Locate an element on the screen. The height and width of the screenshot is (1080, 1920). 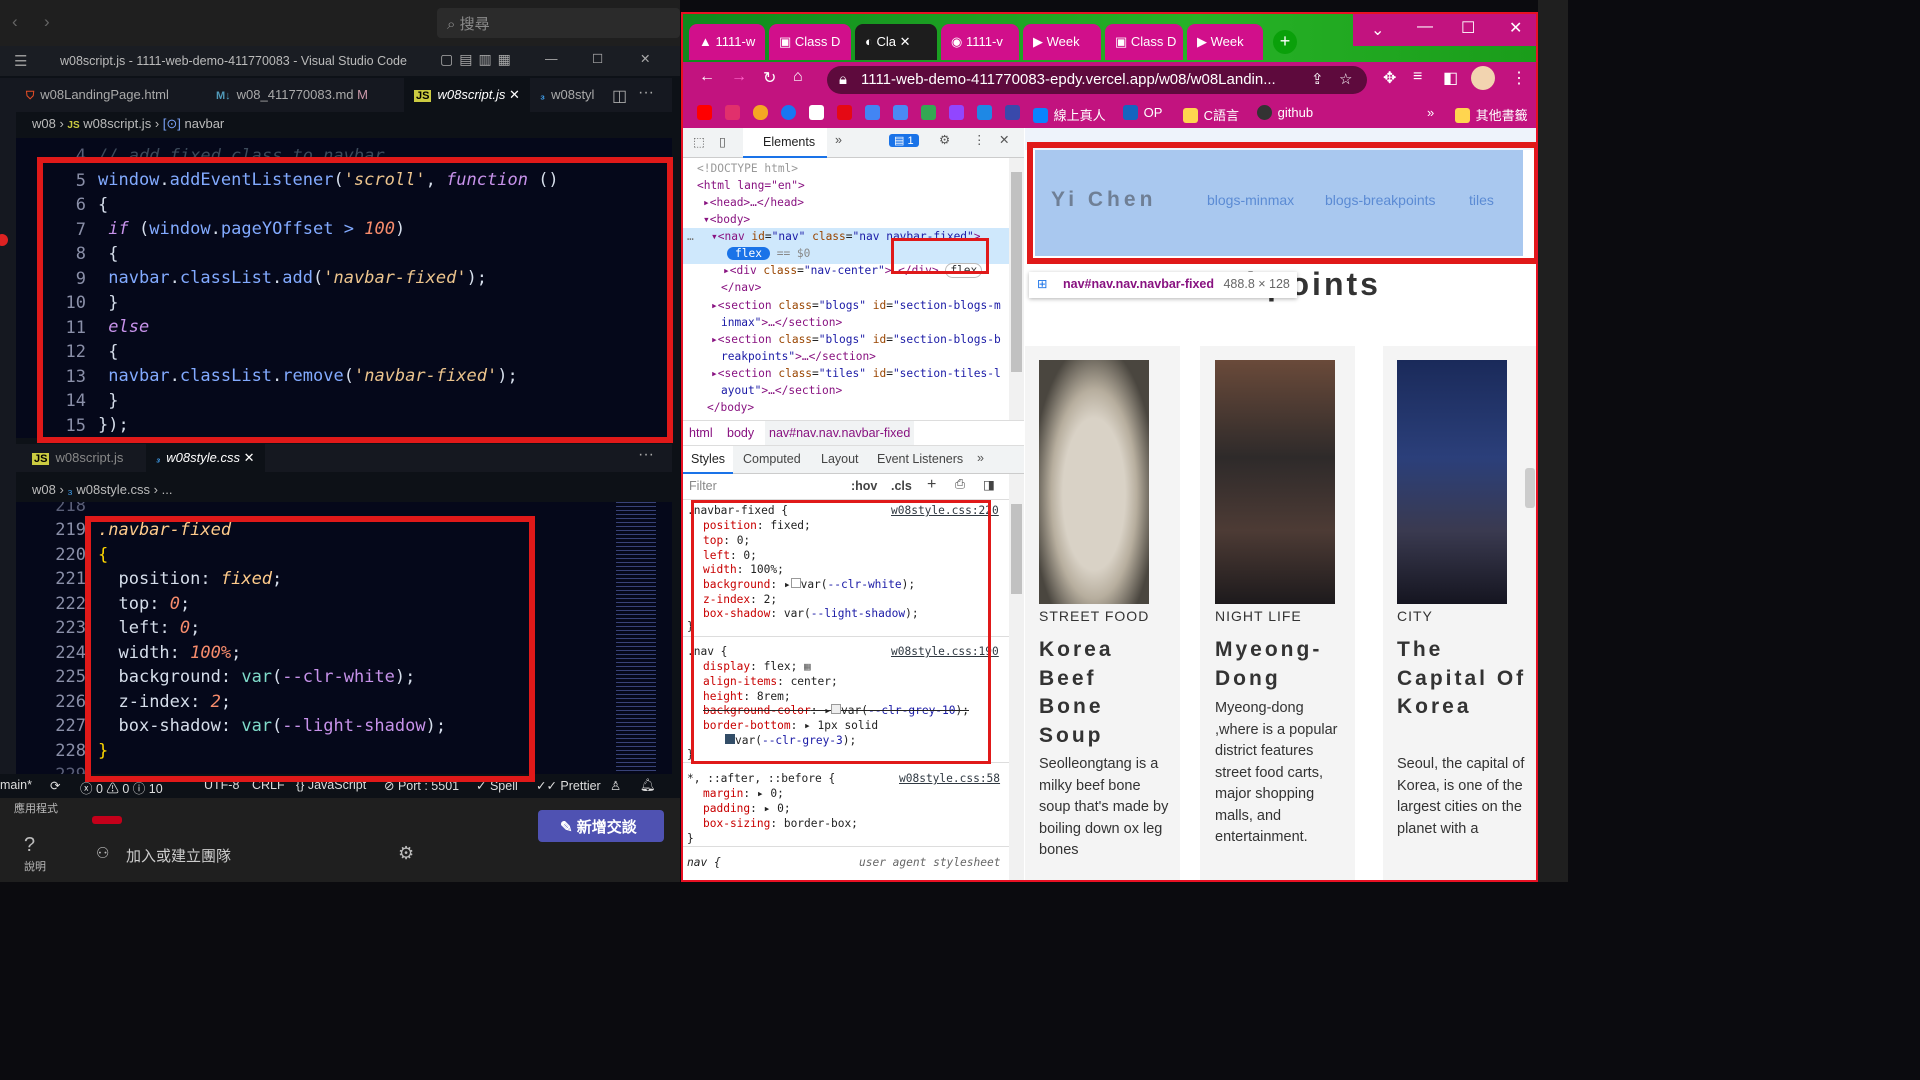
browser-tab: ◉ 1111-v is located at coordinates (980, 42).